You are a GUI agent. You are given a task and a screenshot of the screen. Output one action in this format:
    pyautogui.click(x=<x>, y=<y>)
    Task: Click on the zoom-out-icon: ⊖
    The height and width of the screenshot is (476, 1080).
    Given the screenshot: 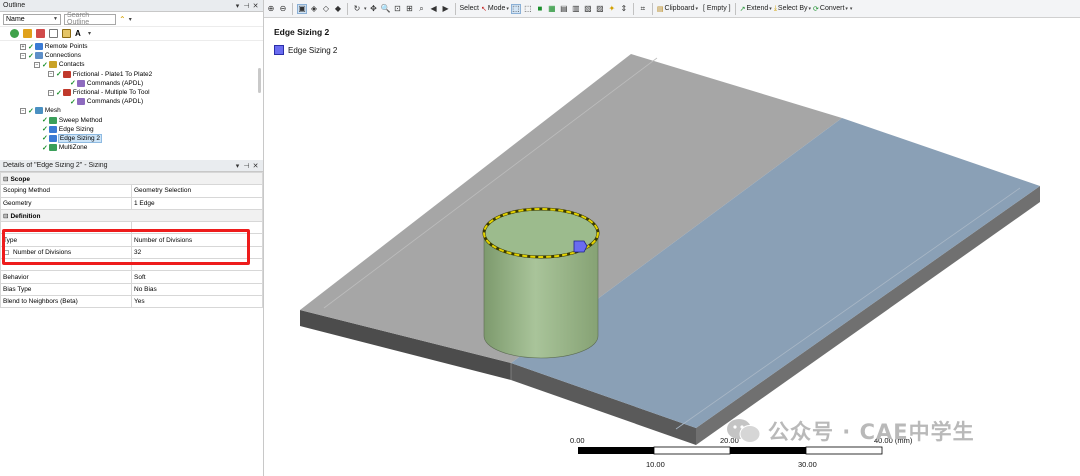 What is the action you would take?
    pyautogui.click(x=283, y=9)
    